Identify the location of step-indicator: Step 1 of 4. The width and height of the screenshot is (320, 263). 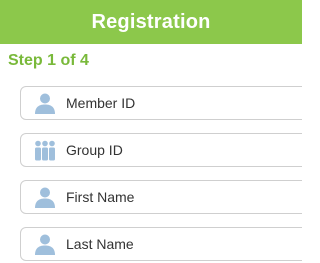
(48, 60).